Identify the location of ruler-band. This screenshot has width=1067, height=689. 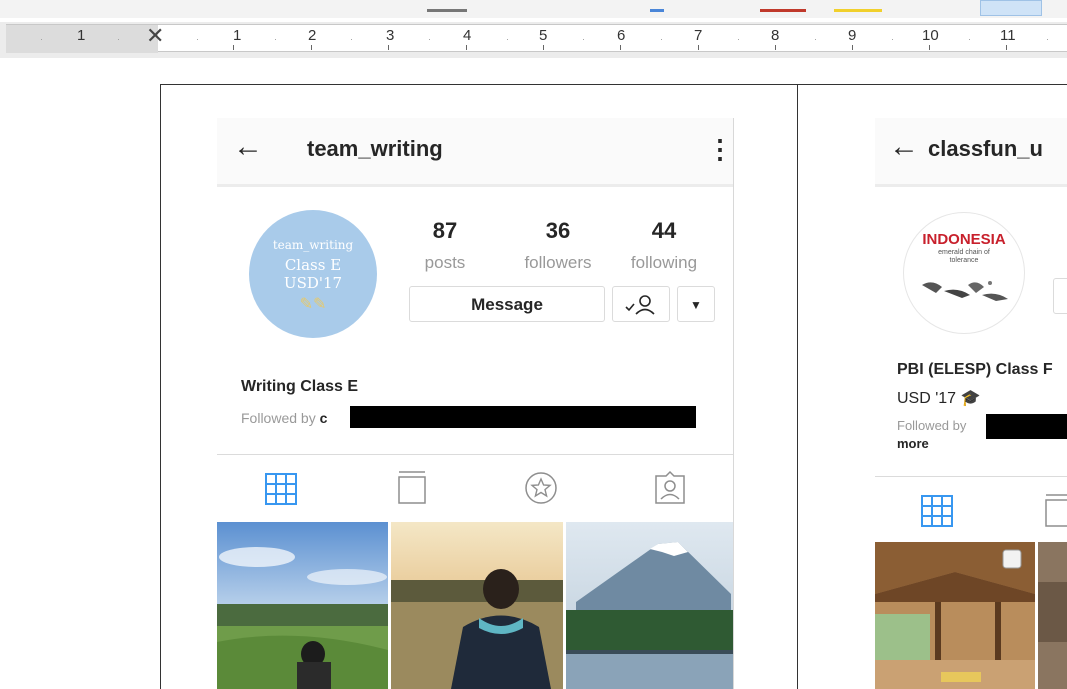
(536, 38).